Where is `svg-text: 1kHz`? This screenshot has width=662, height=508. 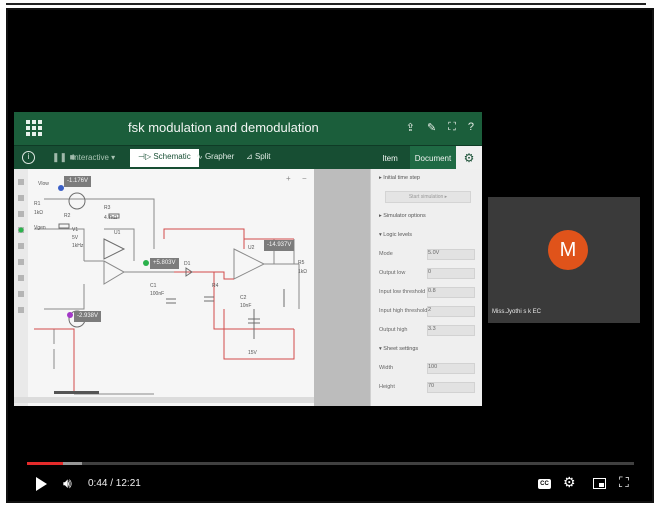 svg-text: 1kHz is located at coordinates (78, 246).